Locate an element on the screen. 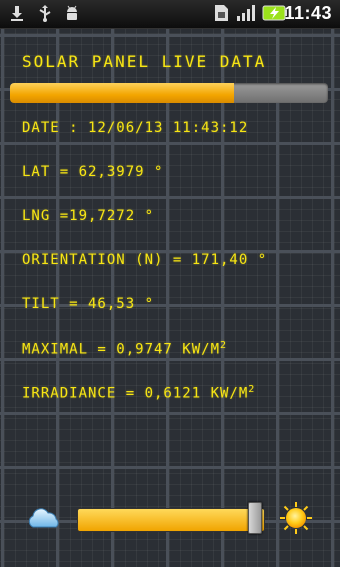 This screenshot has height=567, width=340. weather-slider-track is located at coordinates (171, 520).